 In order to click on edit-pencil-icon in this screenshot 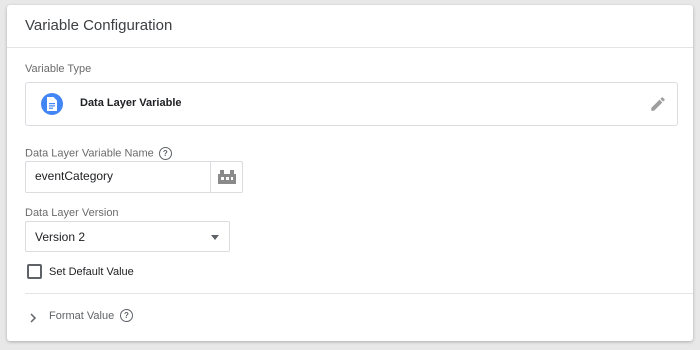, I will do `click(658, 104)`.